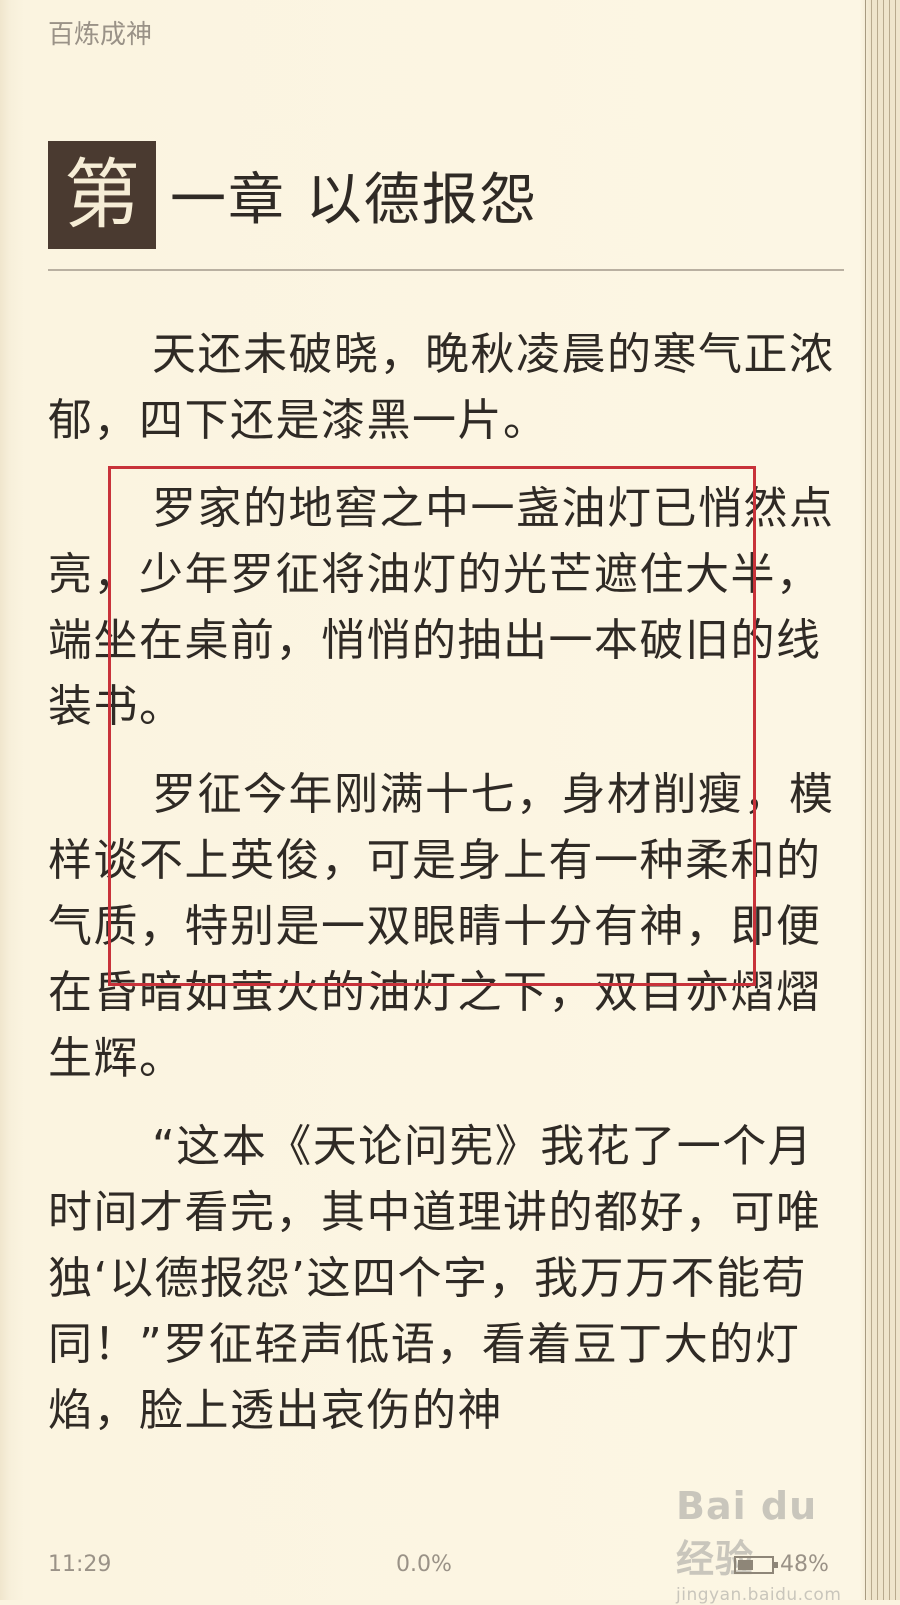 This screenshot has height=1605, width=900. Describe the element at coordinates (745, 1565) in the screenshot. I see `battery-fill` at that location.